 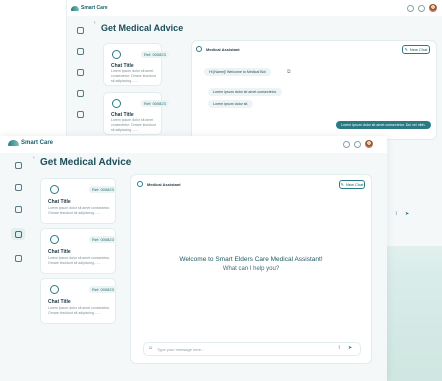 I want to click on back-toolbar-icons, so click(x=422, y=8).